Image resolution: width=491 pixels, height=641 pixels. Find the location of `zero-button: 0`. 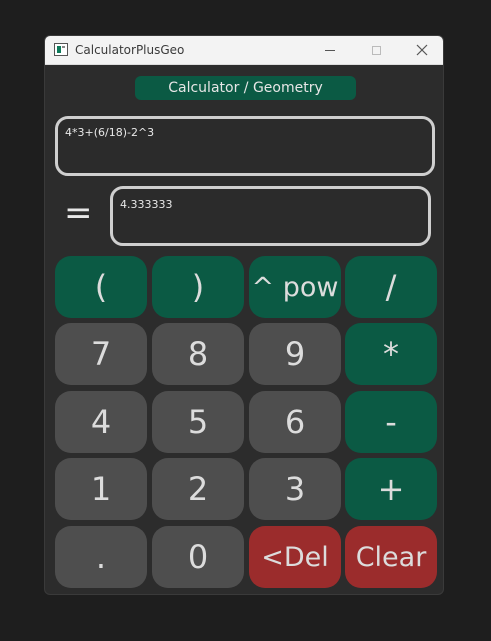

zero-button: 0 is located at coordinates (198, 557).